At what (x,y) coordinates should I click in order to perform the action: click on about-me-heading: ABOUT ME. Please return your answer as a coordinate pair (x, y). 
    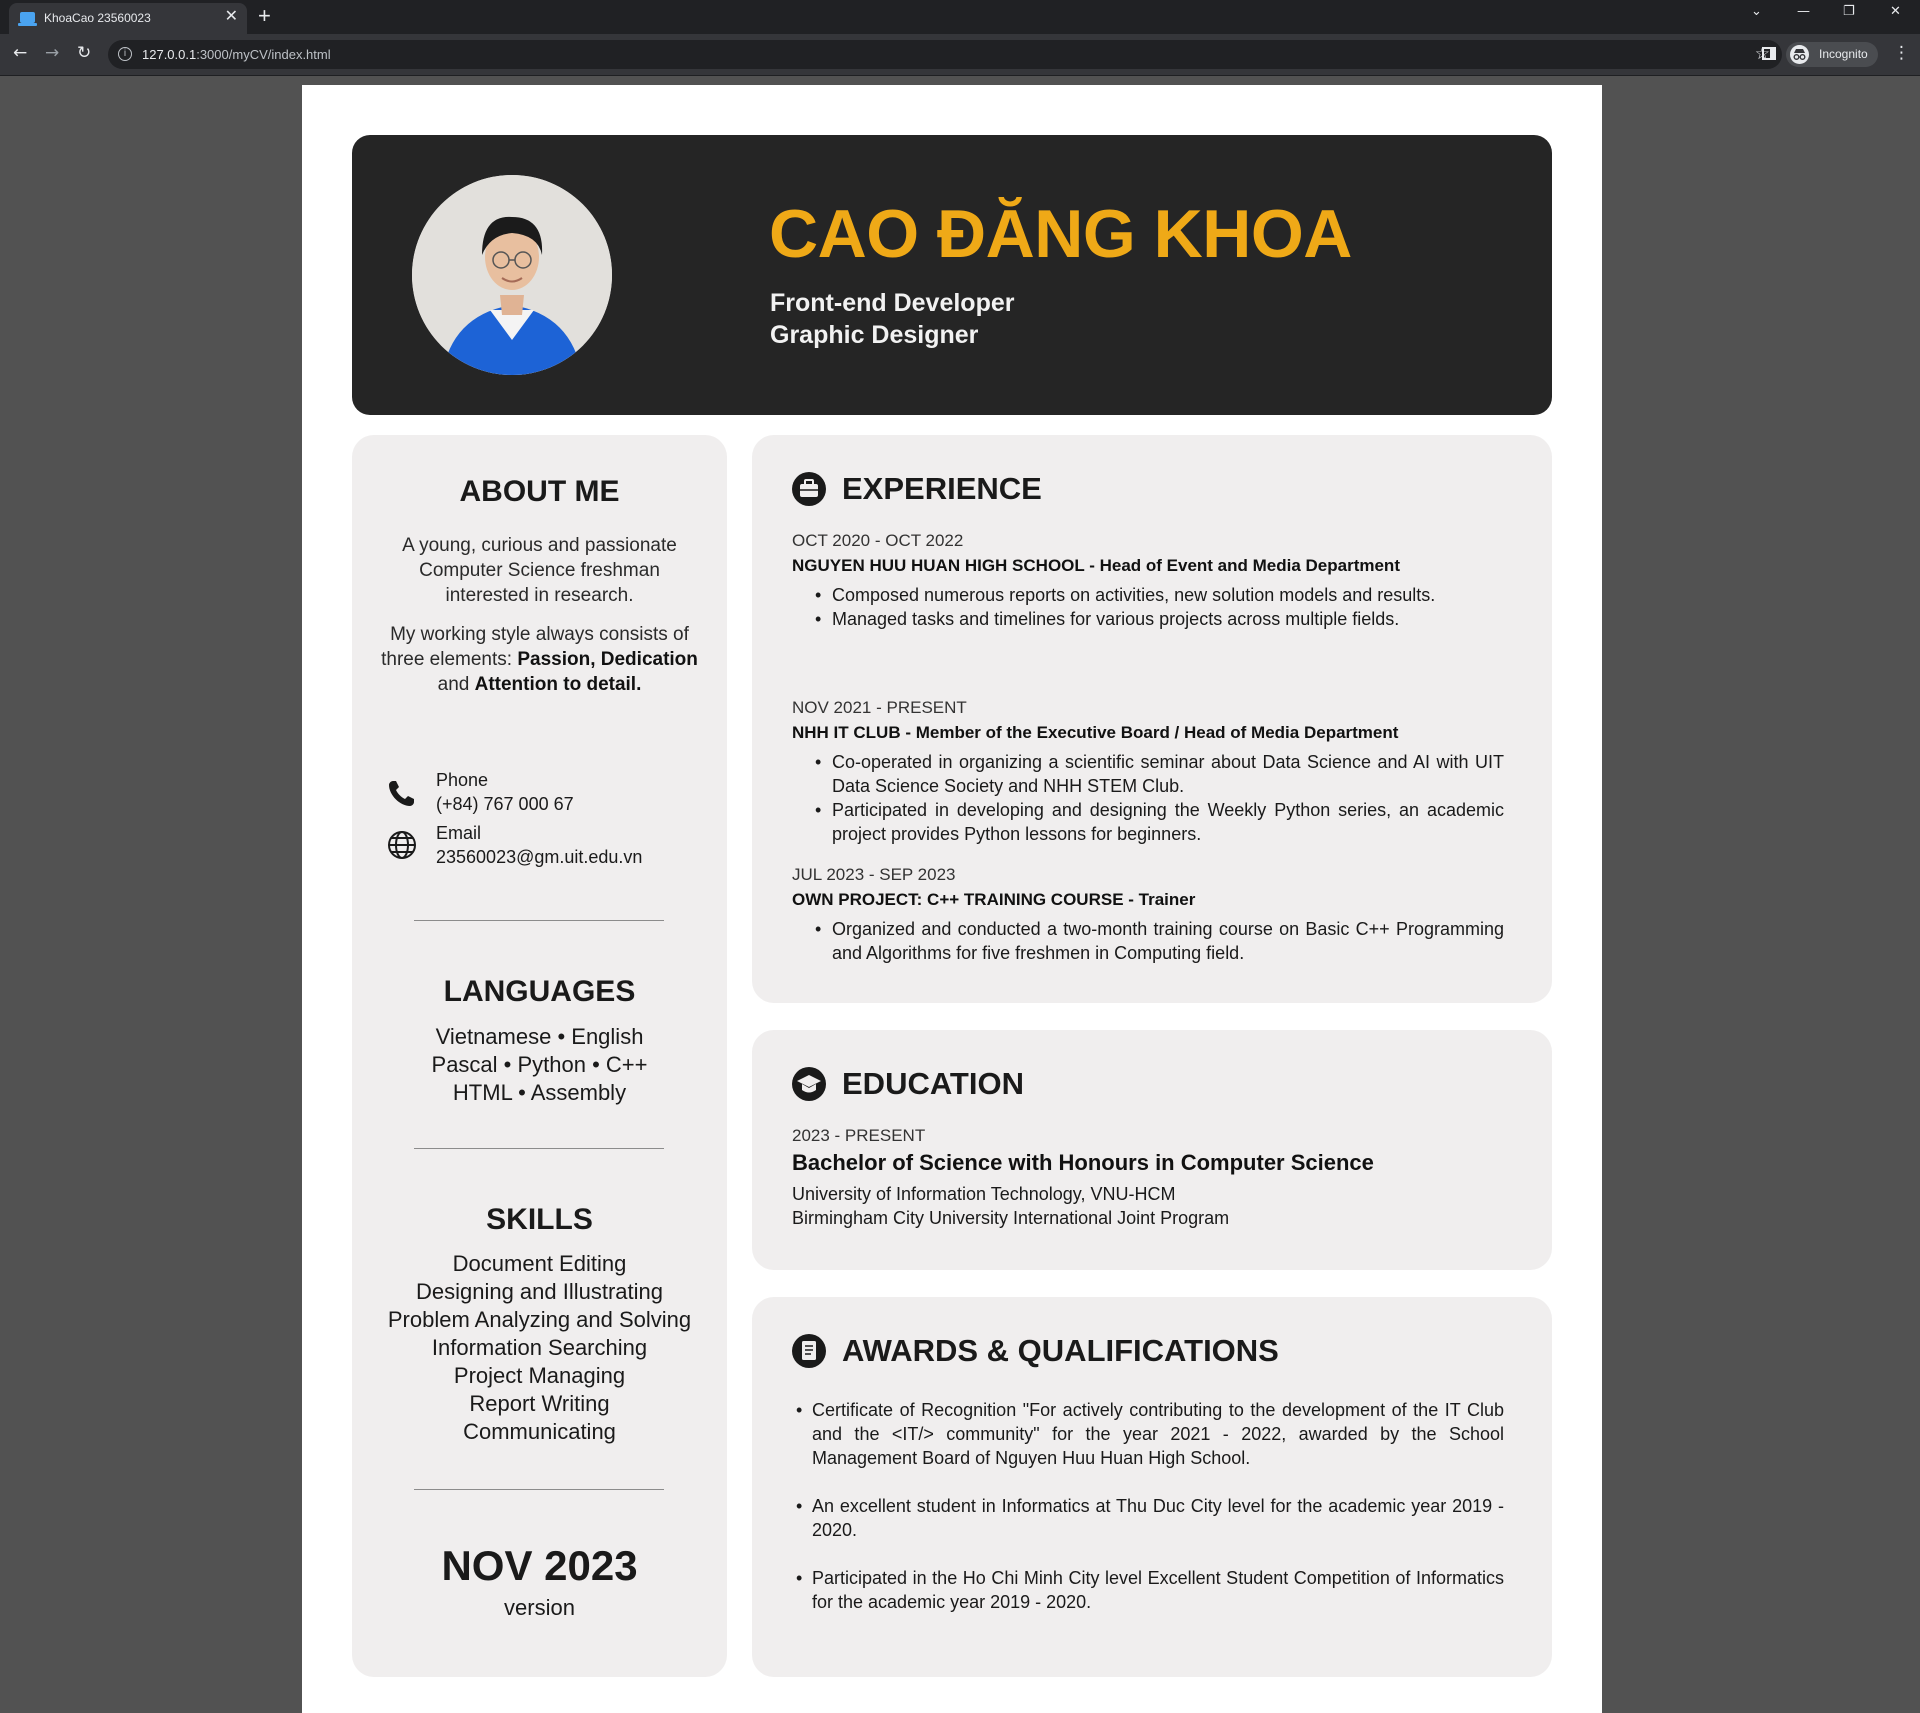
    Looking at the image, I should click on (539, 491).